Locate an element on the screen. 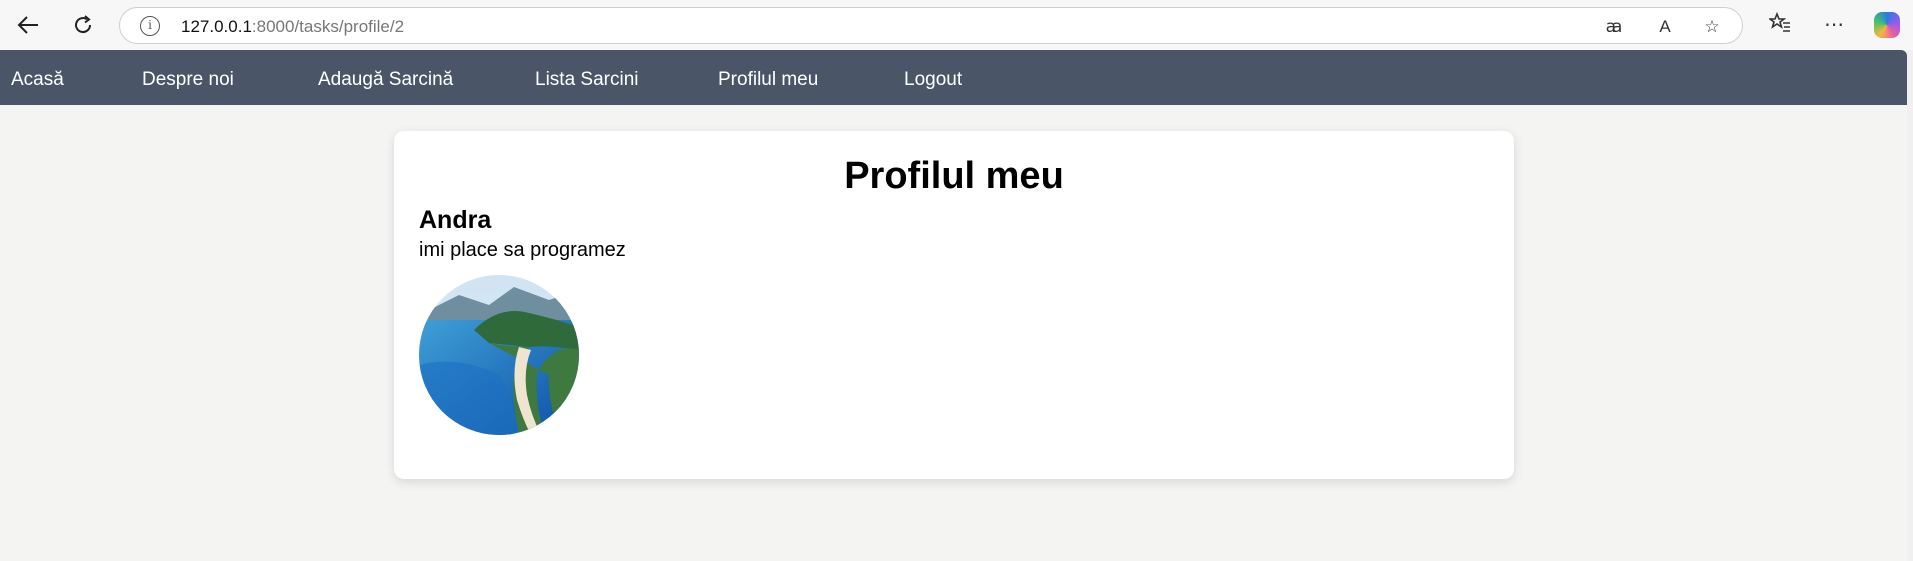 This screenshot has width=1913, height=561. url-host: 127.0.0.1 is located at coordinates (216, 26).